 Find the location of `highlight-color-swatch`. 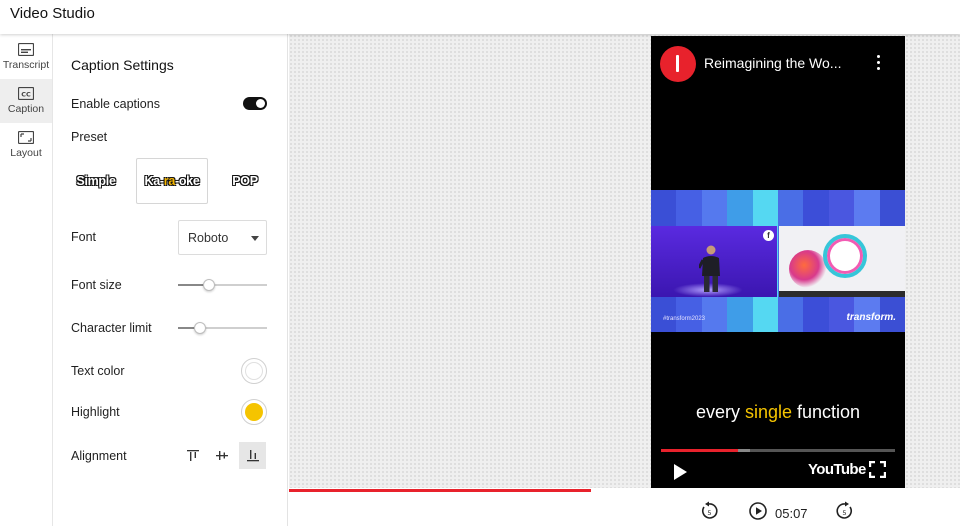

highlight-color-swatch is located at coordinates (254, 412).